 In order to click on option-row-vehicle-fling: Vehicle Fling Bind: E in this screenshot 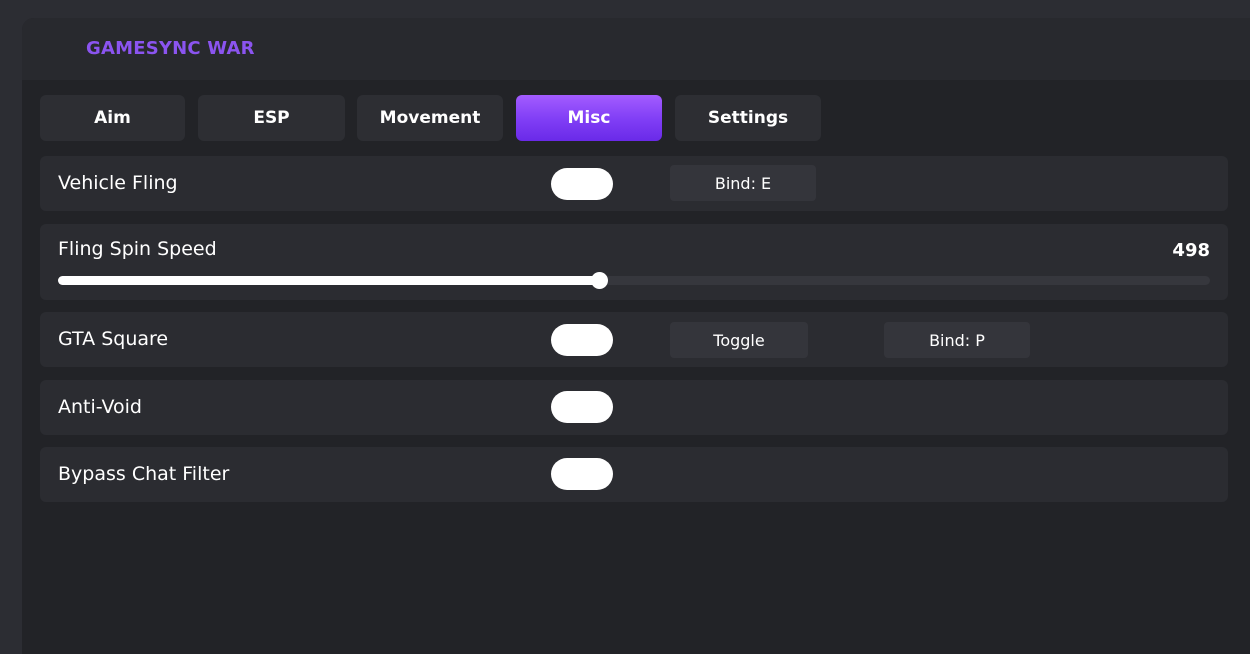, I will do `click(634, 183)`.